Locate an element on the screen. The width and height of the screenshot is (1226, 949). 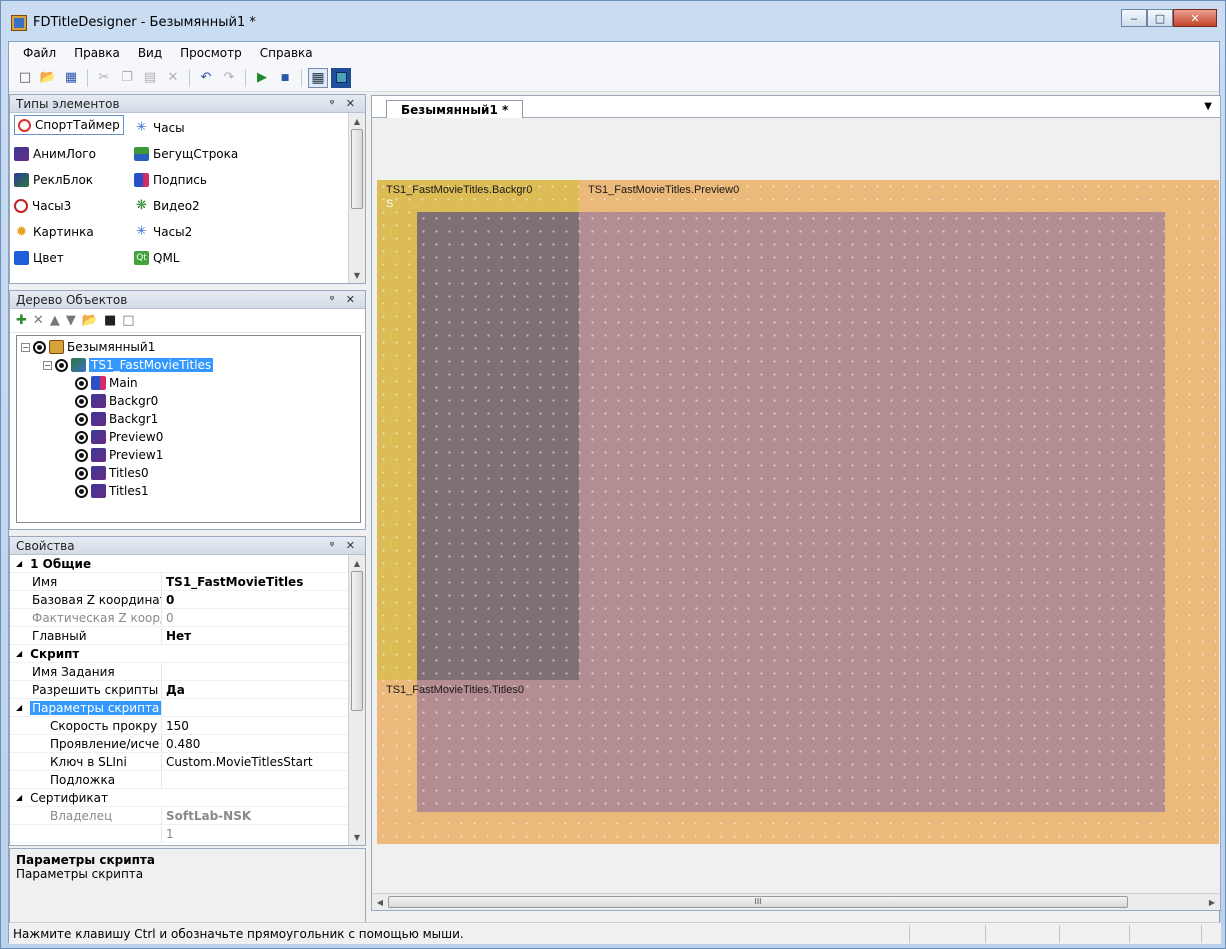
property-row: Владелец SoftLab-NSK is located at coordinates (179, 816).